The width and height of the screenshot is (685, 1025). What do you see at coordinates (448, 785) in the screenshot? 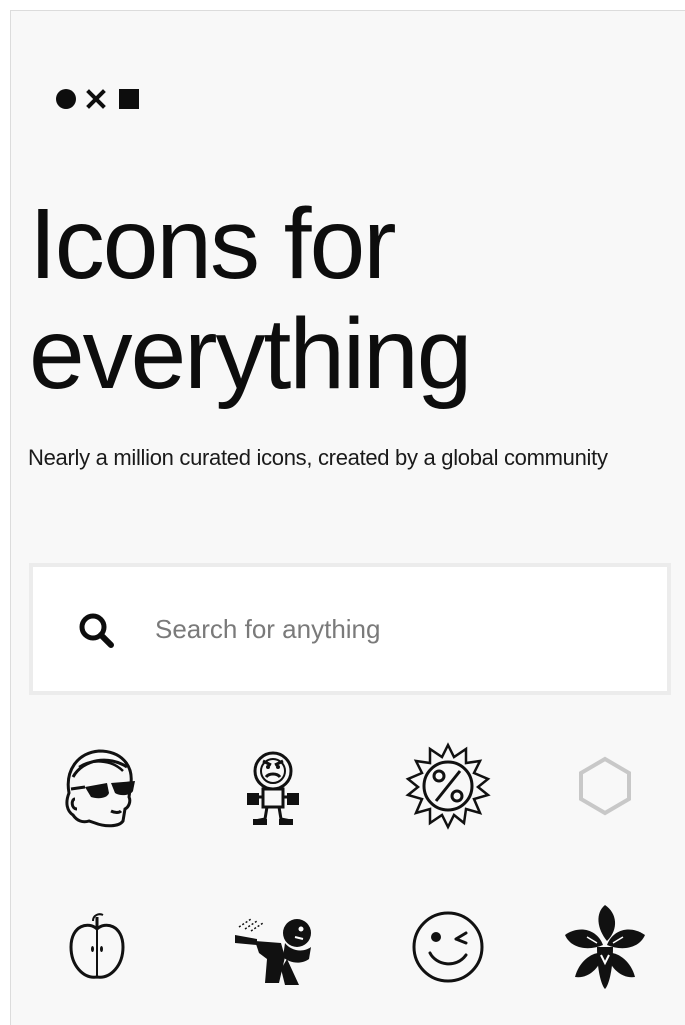
I see `percent-sun-badge-icon` at bounding box center [448, 785].